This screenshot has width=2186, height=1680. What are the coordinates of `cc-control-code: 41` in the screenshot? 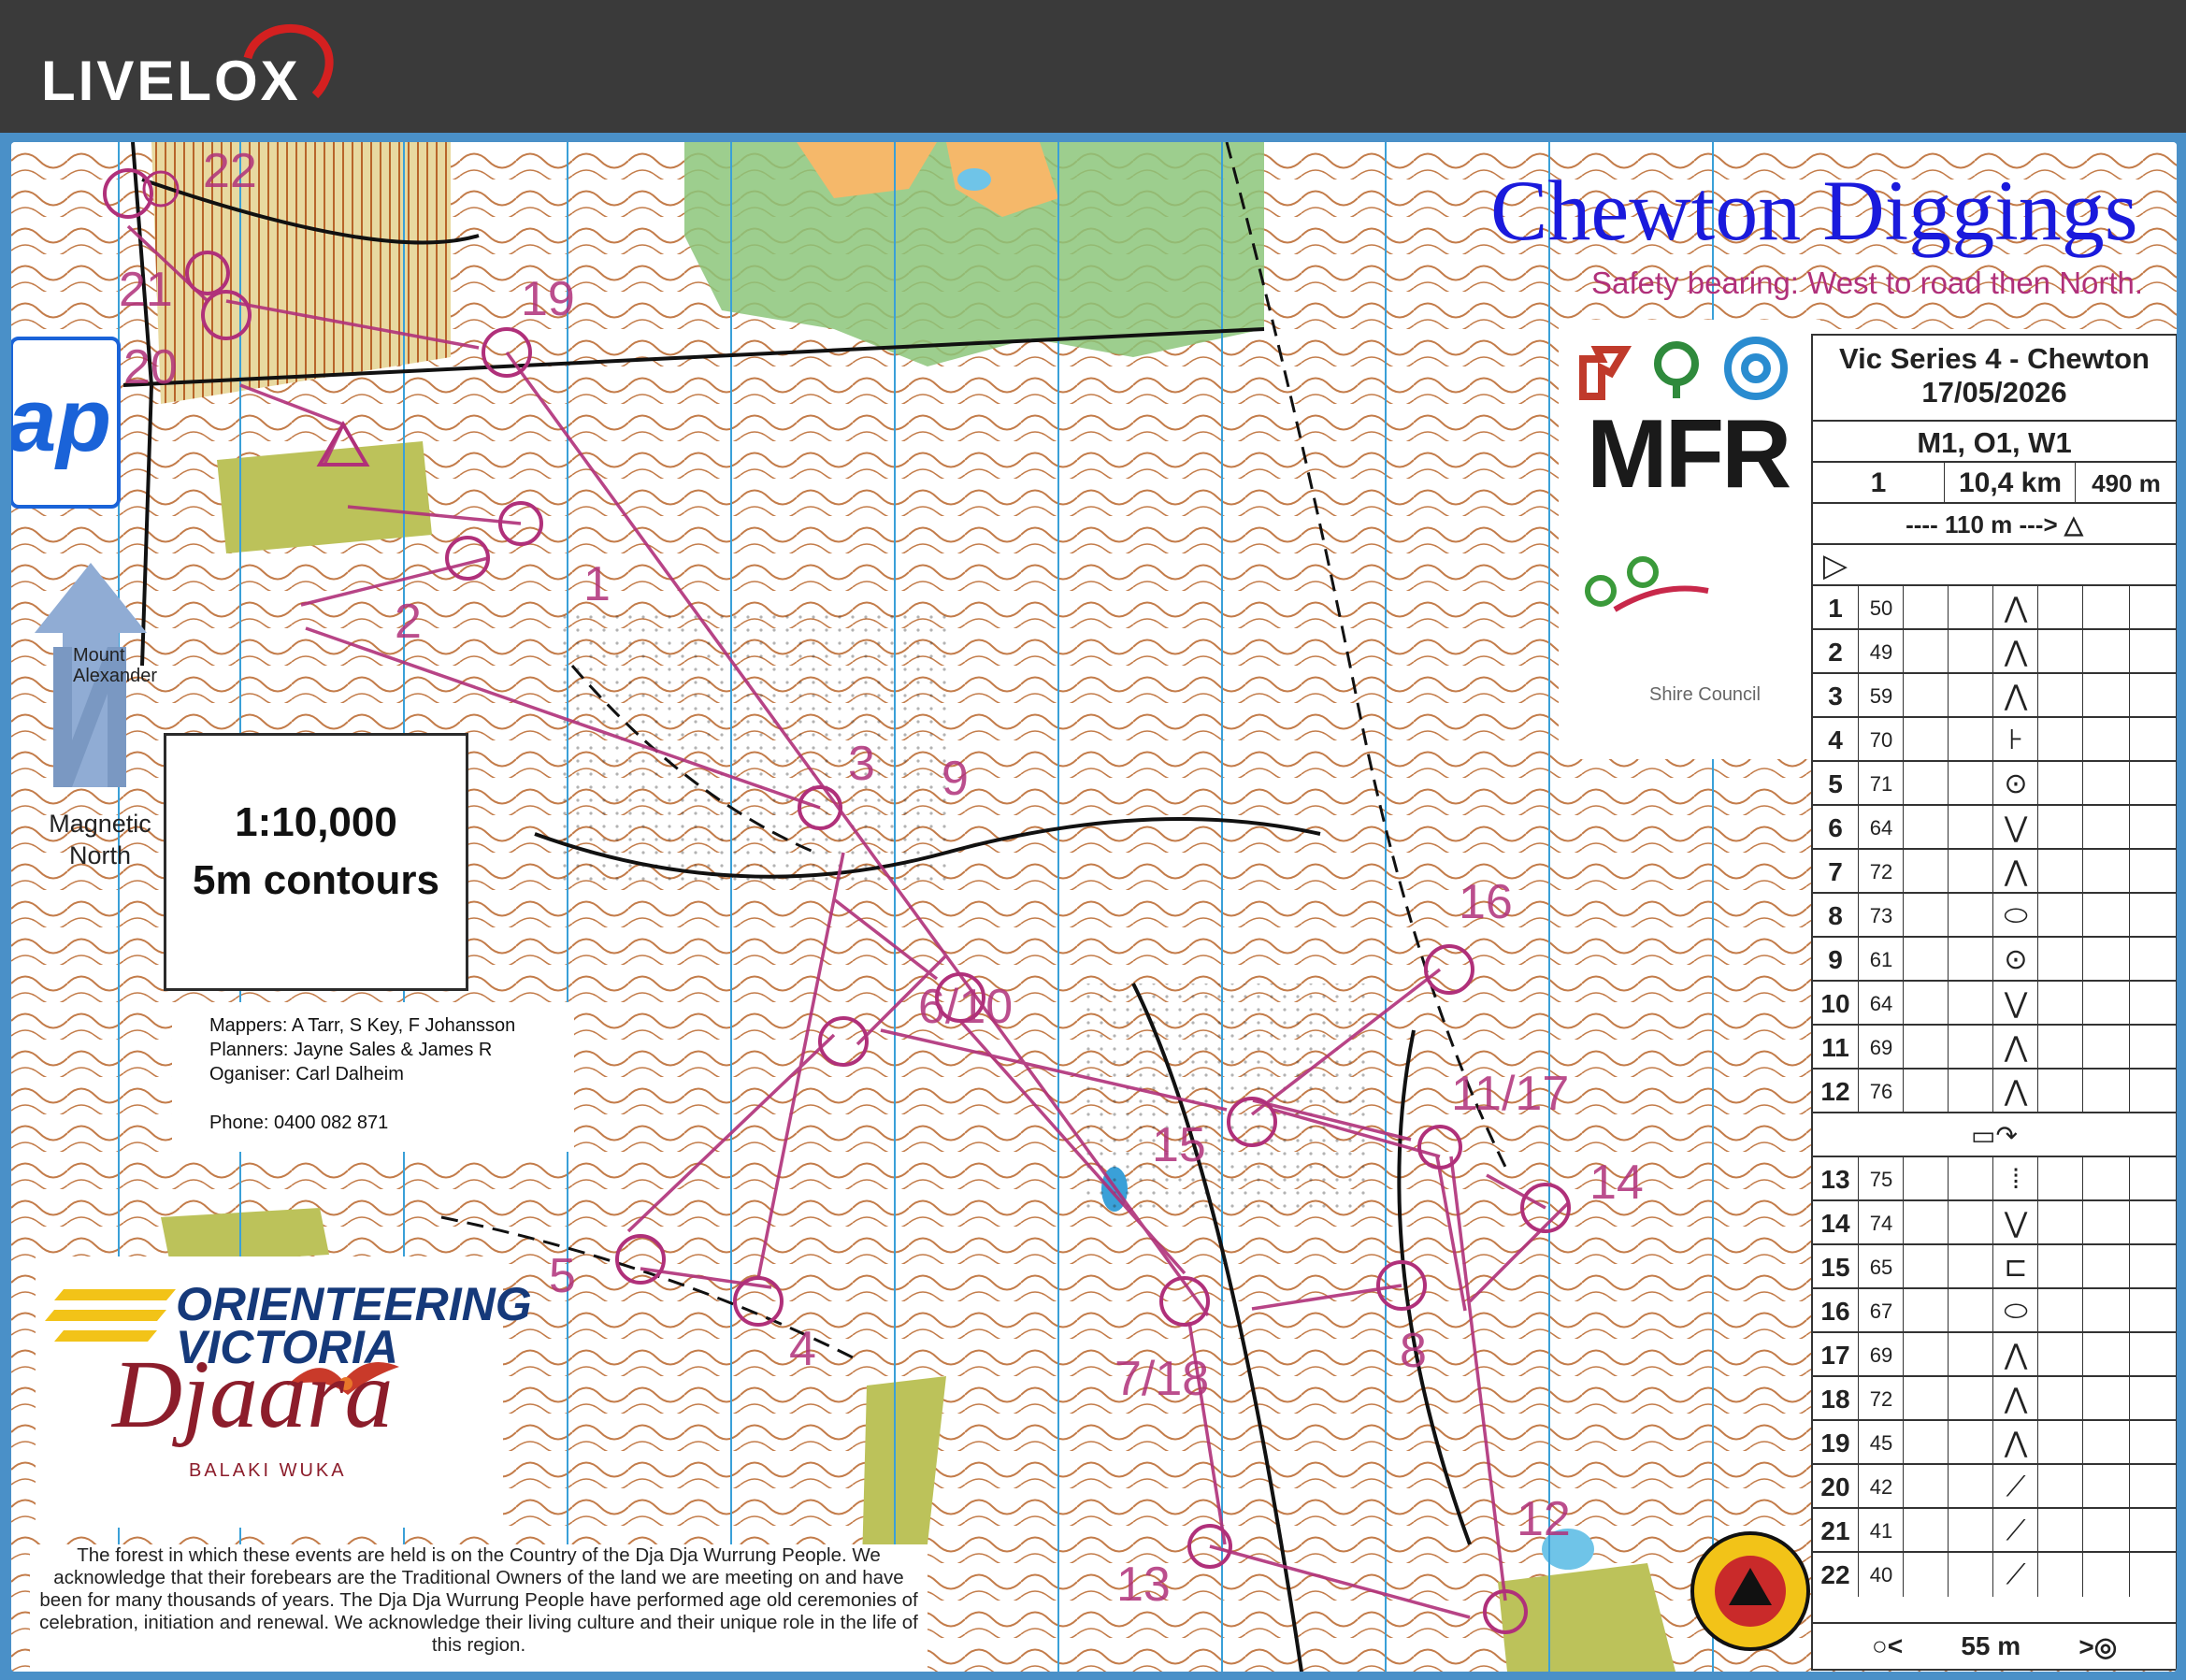 It's located at (1881, 1531).